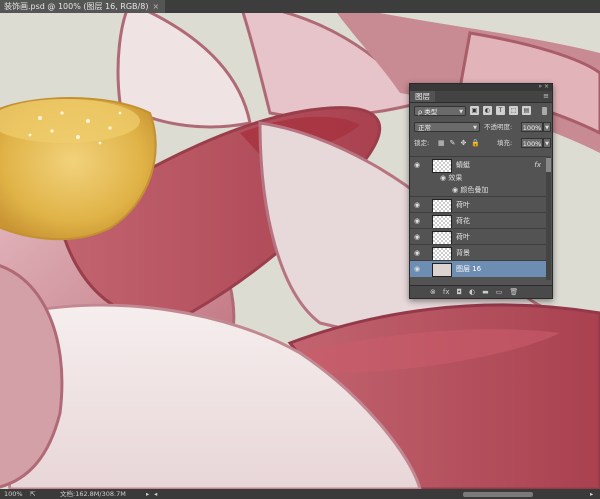 The height and width of the screenshot is (499, 600). What do you see at coordinates (547, 127) in the screenshot?
I see `opacity-arrow-icon: ▼` at bounding box center [547, 127].